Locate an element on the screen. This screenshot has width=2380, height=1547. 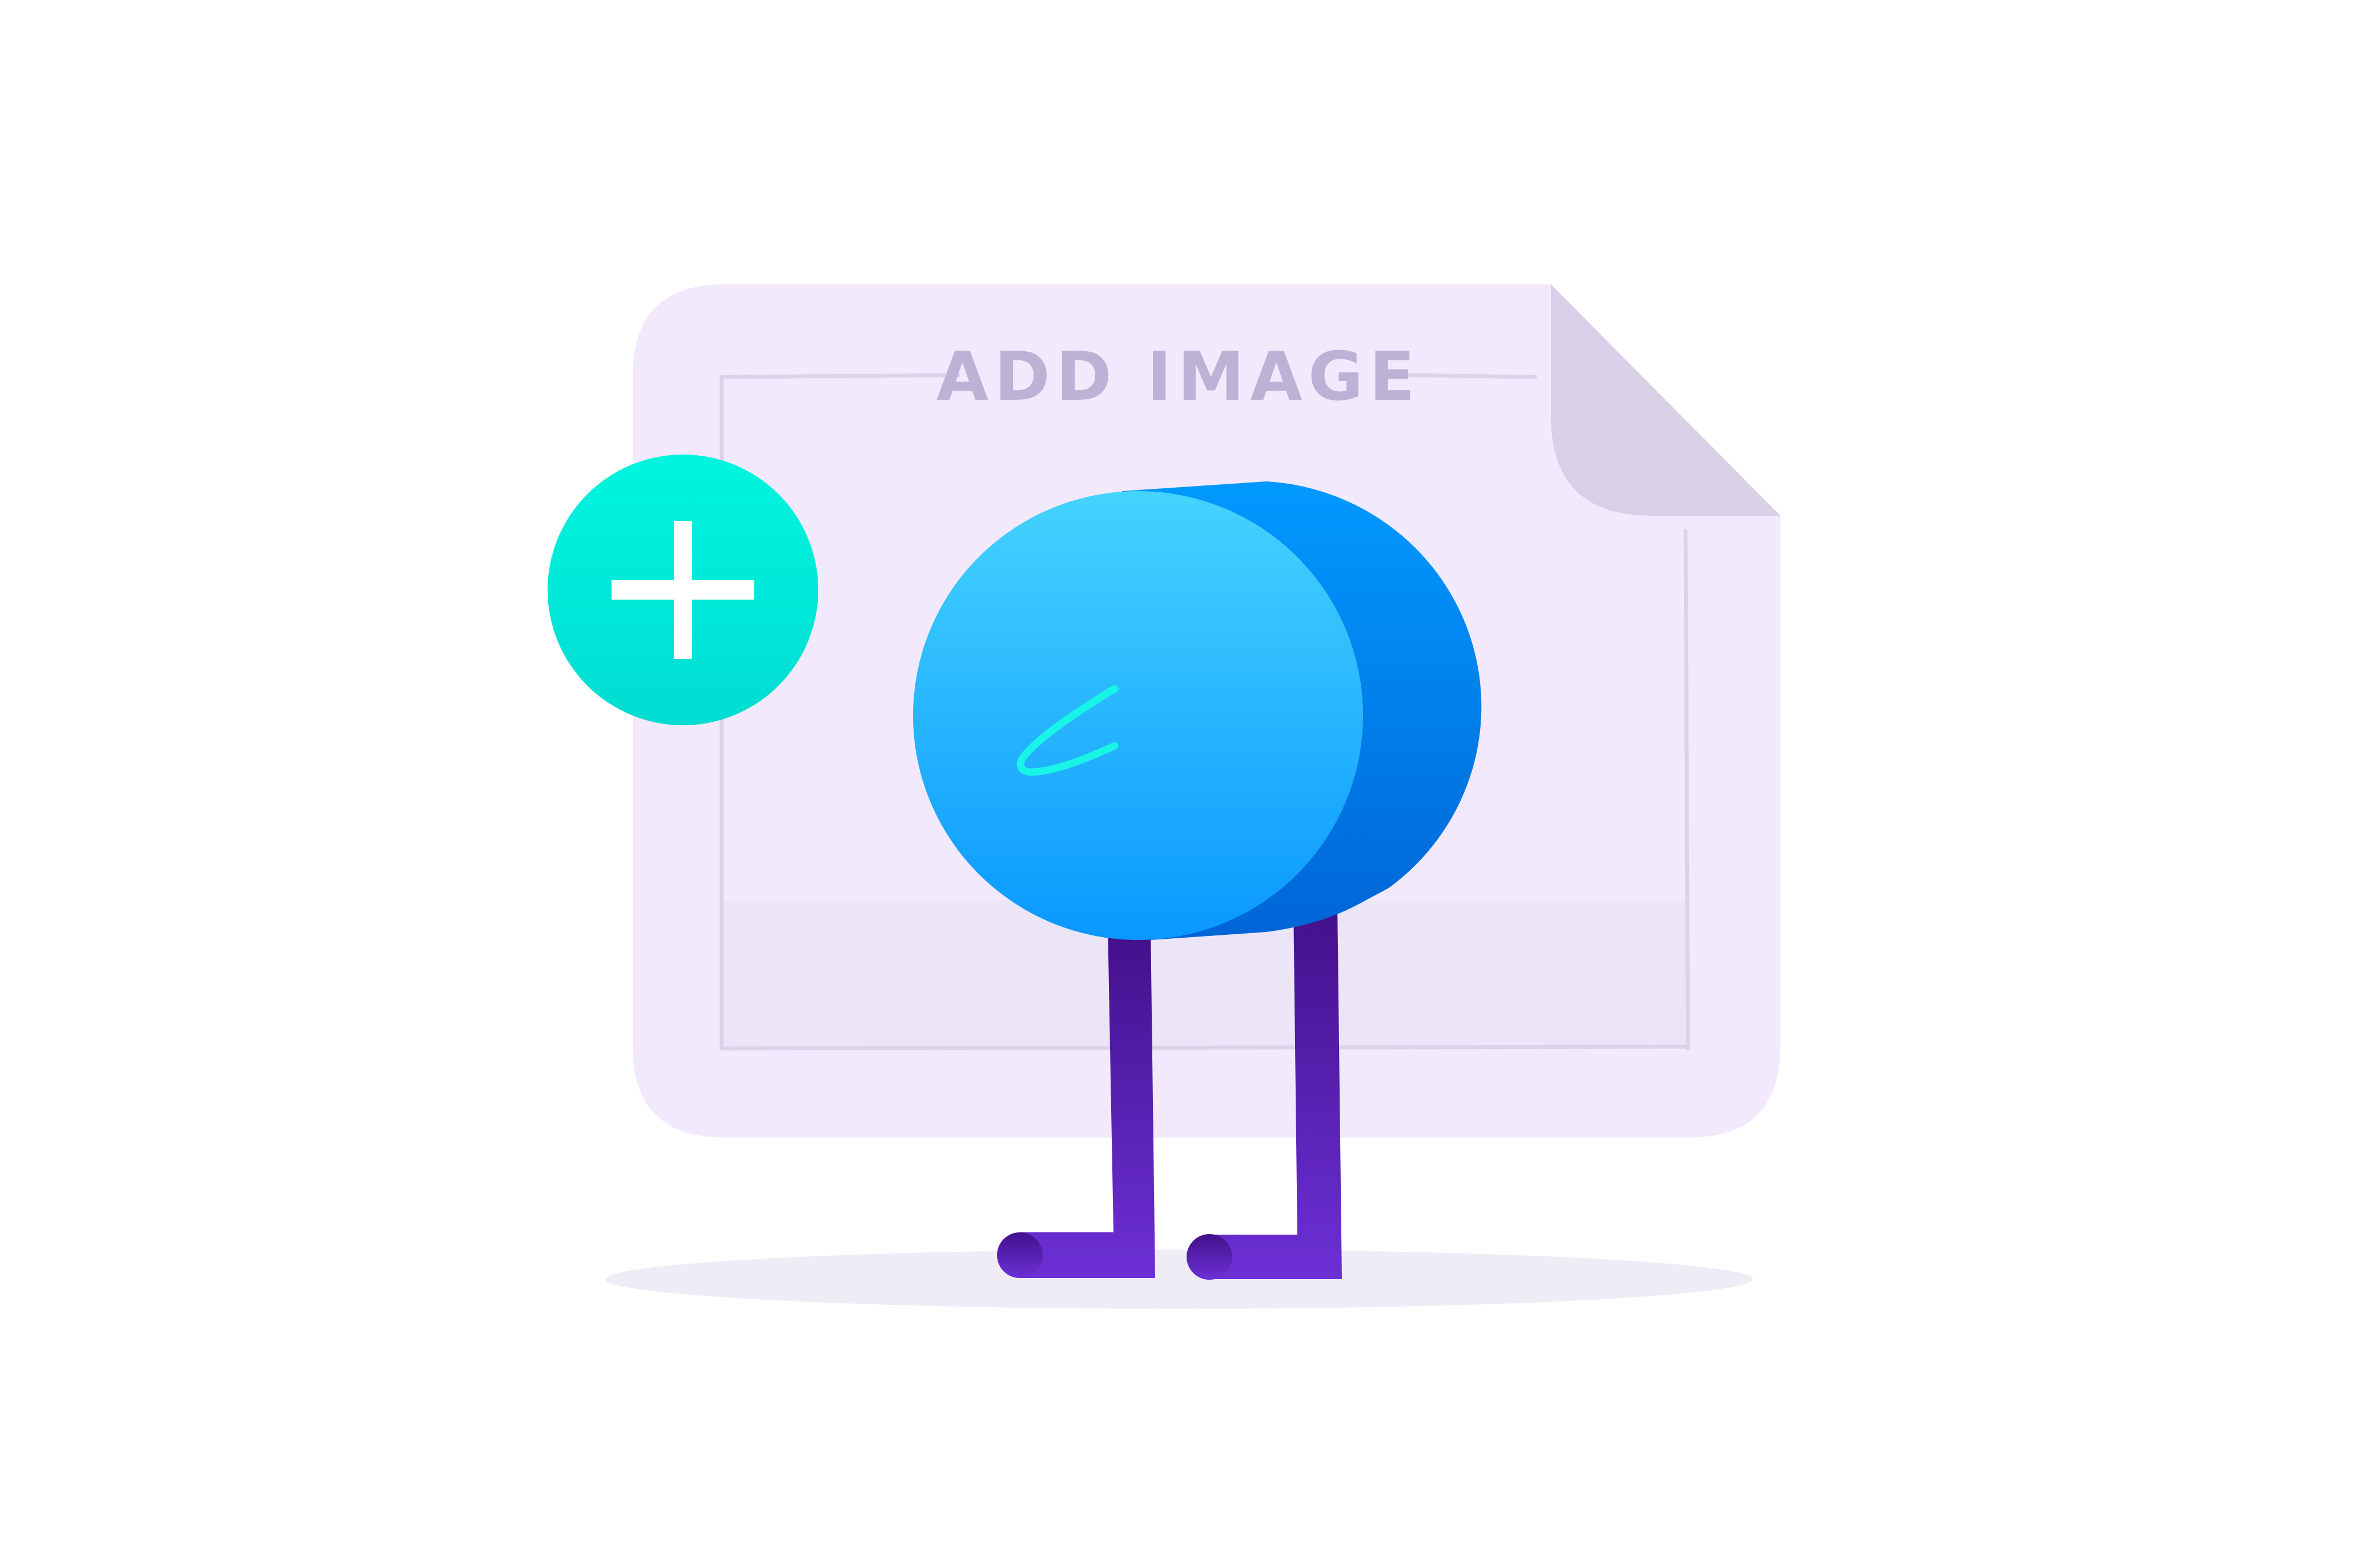
mascot-body-front is located at coordinates (1138, 715).